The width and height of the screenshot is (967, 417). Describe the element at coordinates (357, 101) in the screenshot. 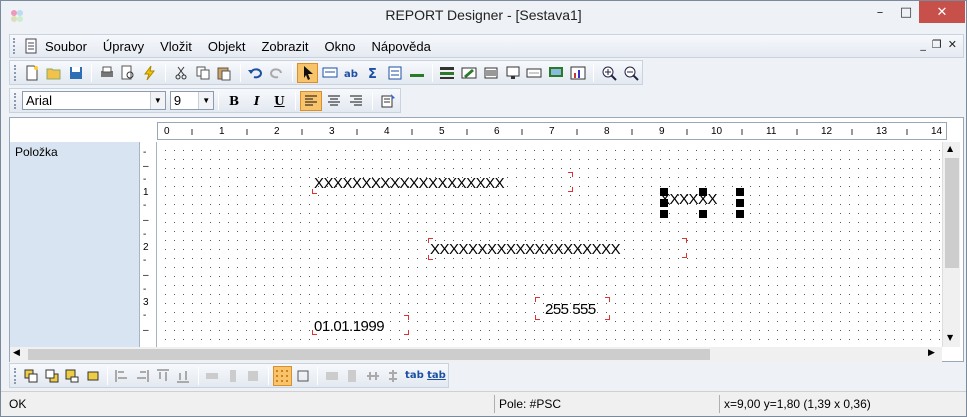

I see `align-right-icon` at that location.